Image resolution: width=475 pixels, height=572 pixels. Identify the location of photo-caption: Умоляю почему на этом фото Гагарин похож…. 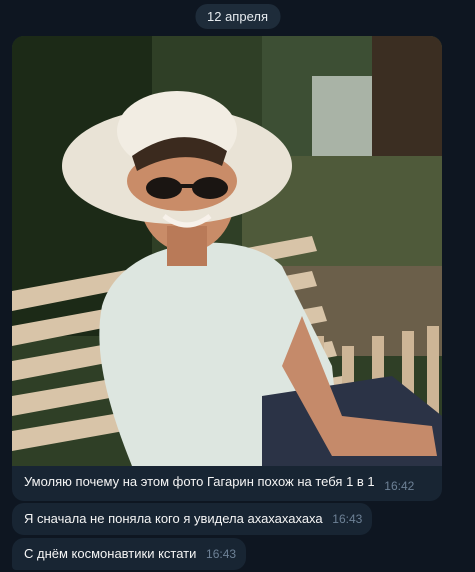
(227, 483).